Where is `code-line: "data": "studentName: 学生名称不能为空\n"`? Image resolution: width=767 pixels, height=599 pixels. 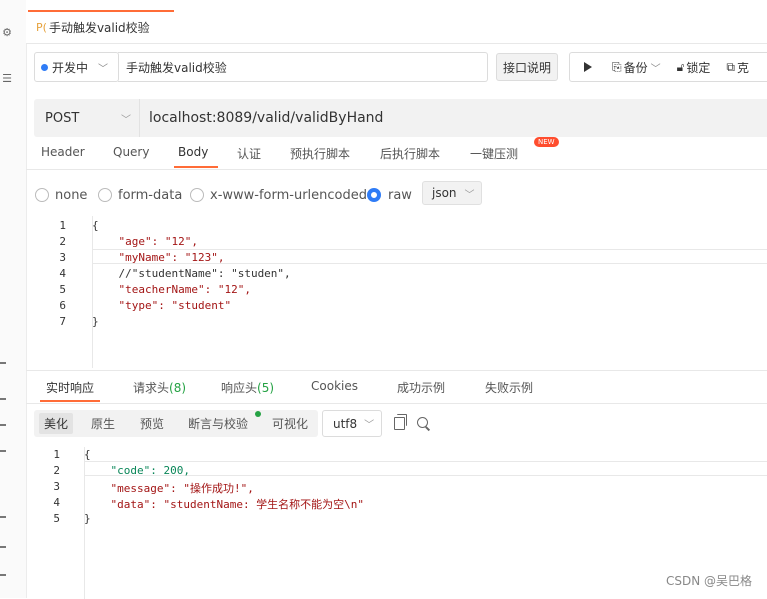
code-line: "data": "studentName: 学生名称不能为空\n" is located at coordinates (224, 504).